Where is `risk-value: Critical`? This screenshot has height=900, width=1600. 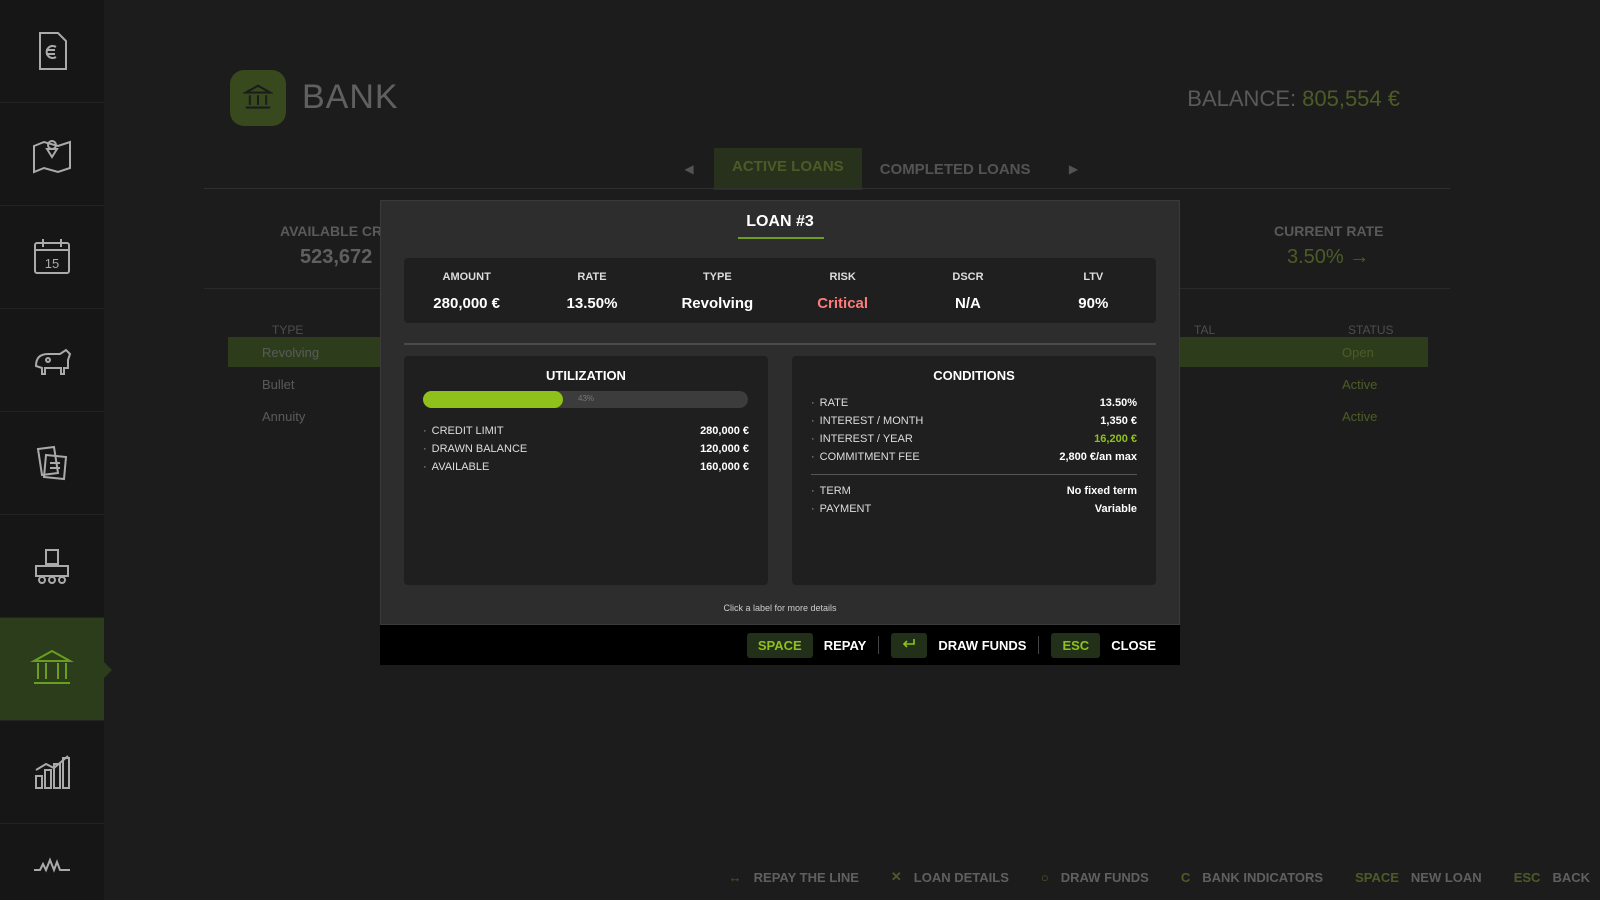 risk-value: Critical is located at coordinates (843, 303).